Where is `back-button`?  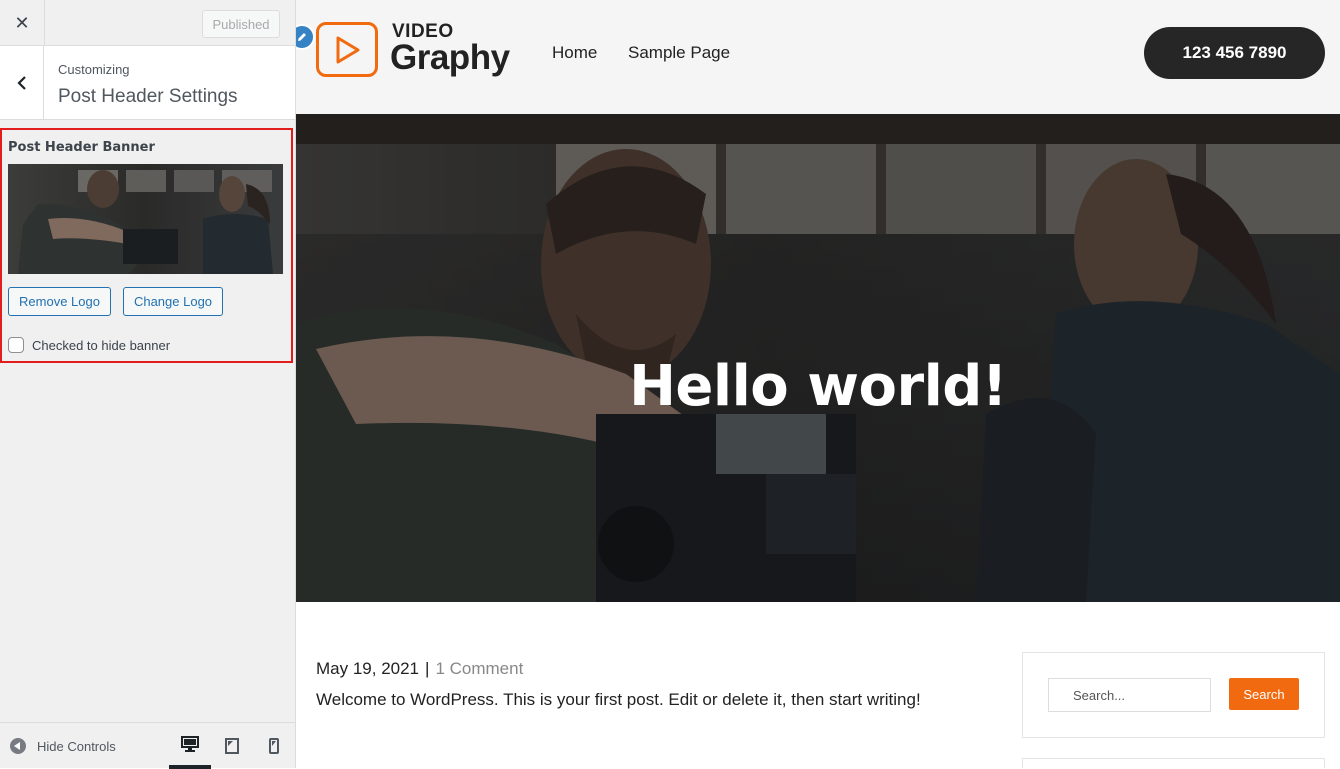
back-button is located at coordinates (22, 83).